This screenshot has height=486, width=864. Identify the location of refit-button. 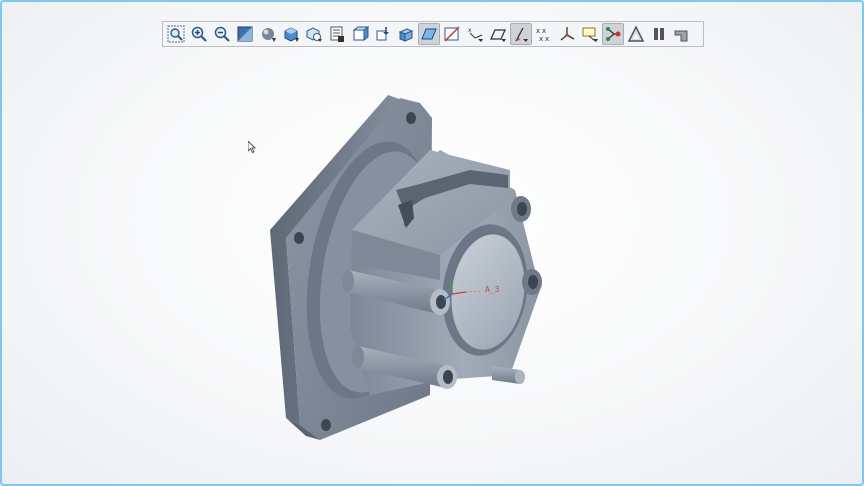
(176, 34).